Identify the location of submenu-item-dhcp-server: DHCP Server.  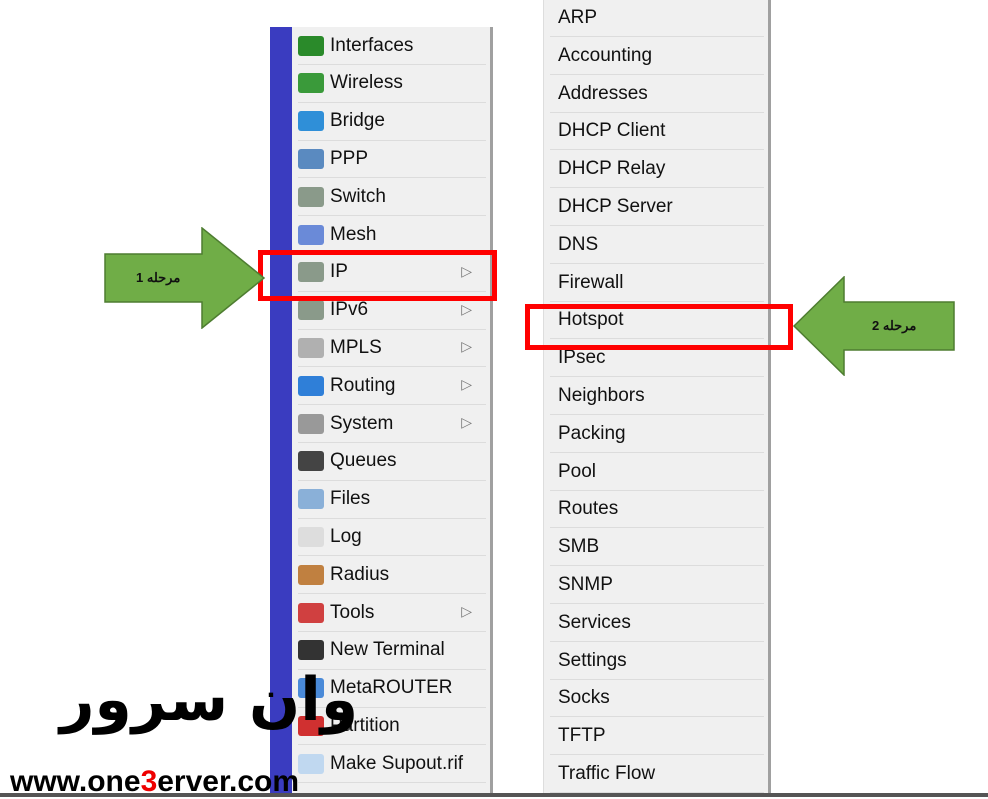
(657, 207).